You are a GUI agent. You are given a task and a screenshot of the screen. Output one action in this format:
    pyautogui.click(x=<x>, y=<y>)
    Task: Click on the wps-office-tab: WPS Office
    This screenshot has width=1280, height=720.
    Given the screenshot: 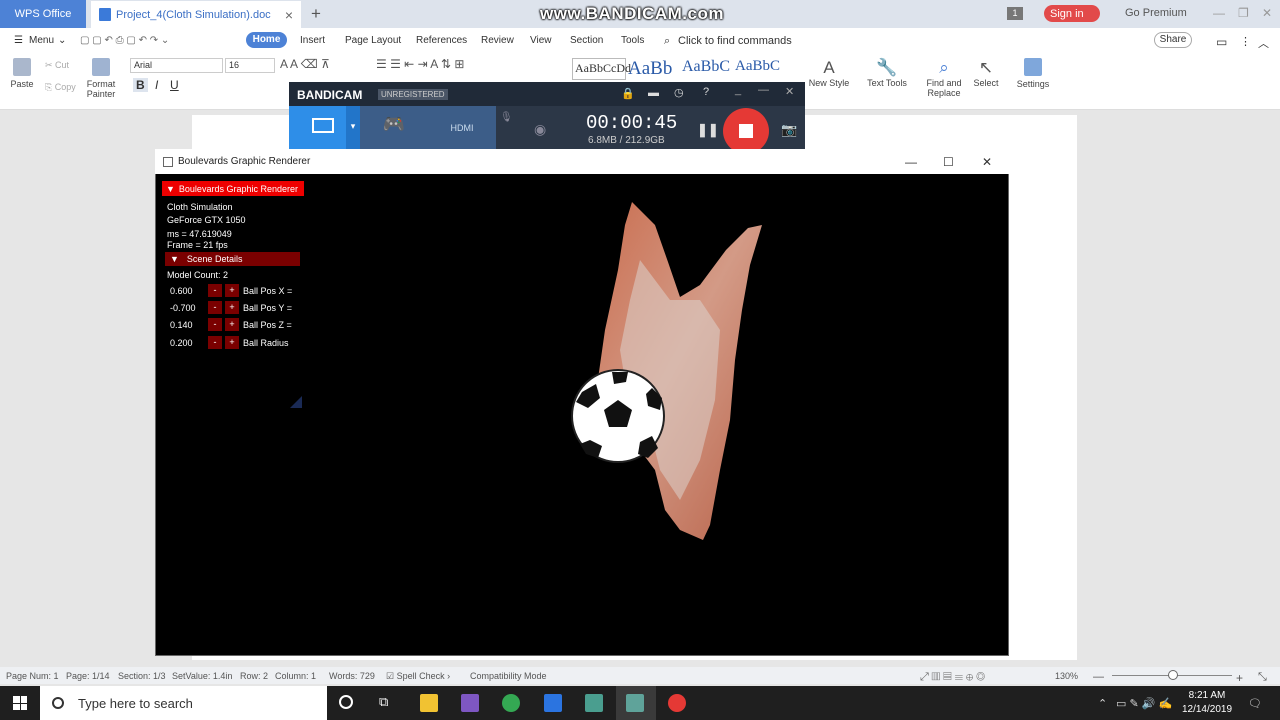 What is the action you would take?
    pyautogui.click(x=43, y=14)
    